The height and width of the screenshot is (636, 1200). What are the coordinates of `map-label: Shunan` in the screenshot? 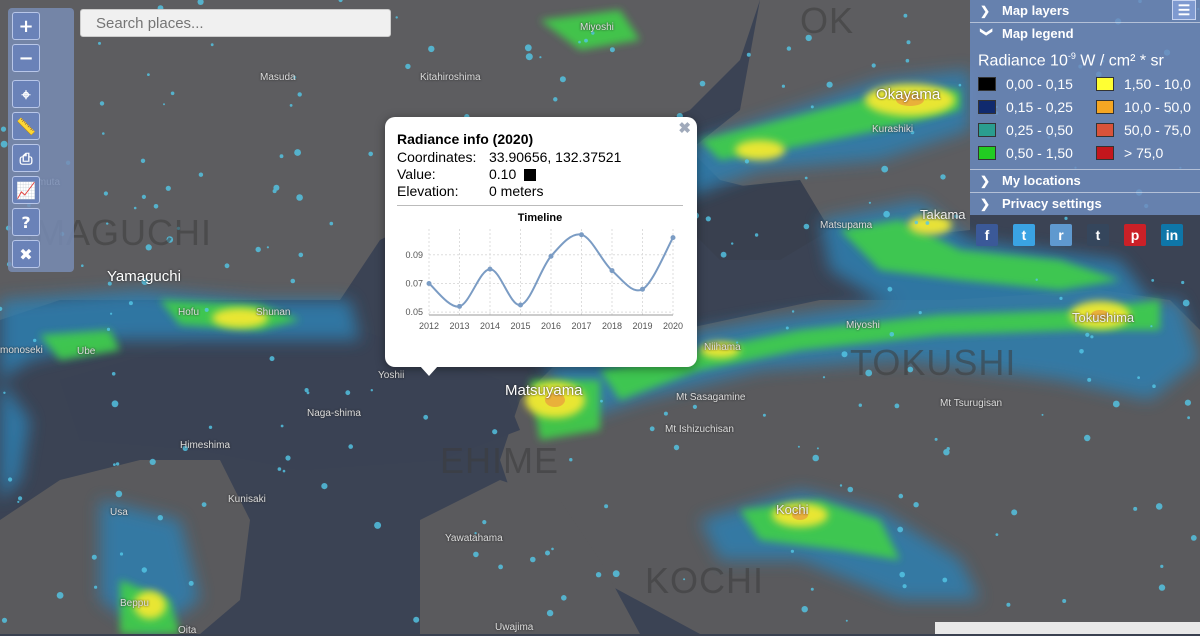 It's located at (273, 312).